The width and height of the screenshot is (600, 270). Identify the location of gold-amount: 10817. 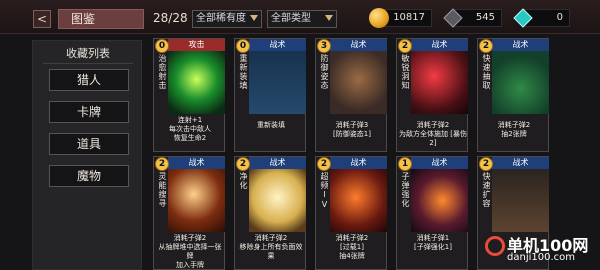
(409, 17).